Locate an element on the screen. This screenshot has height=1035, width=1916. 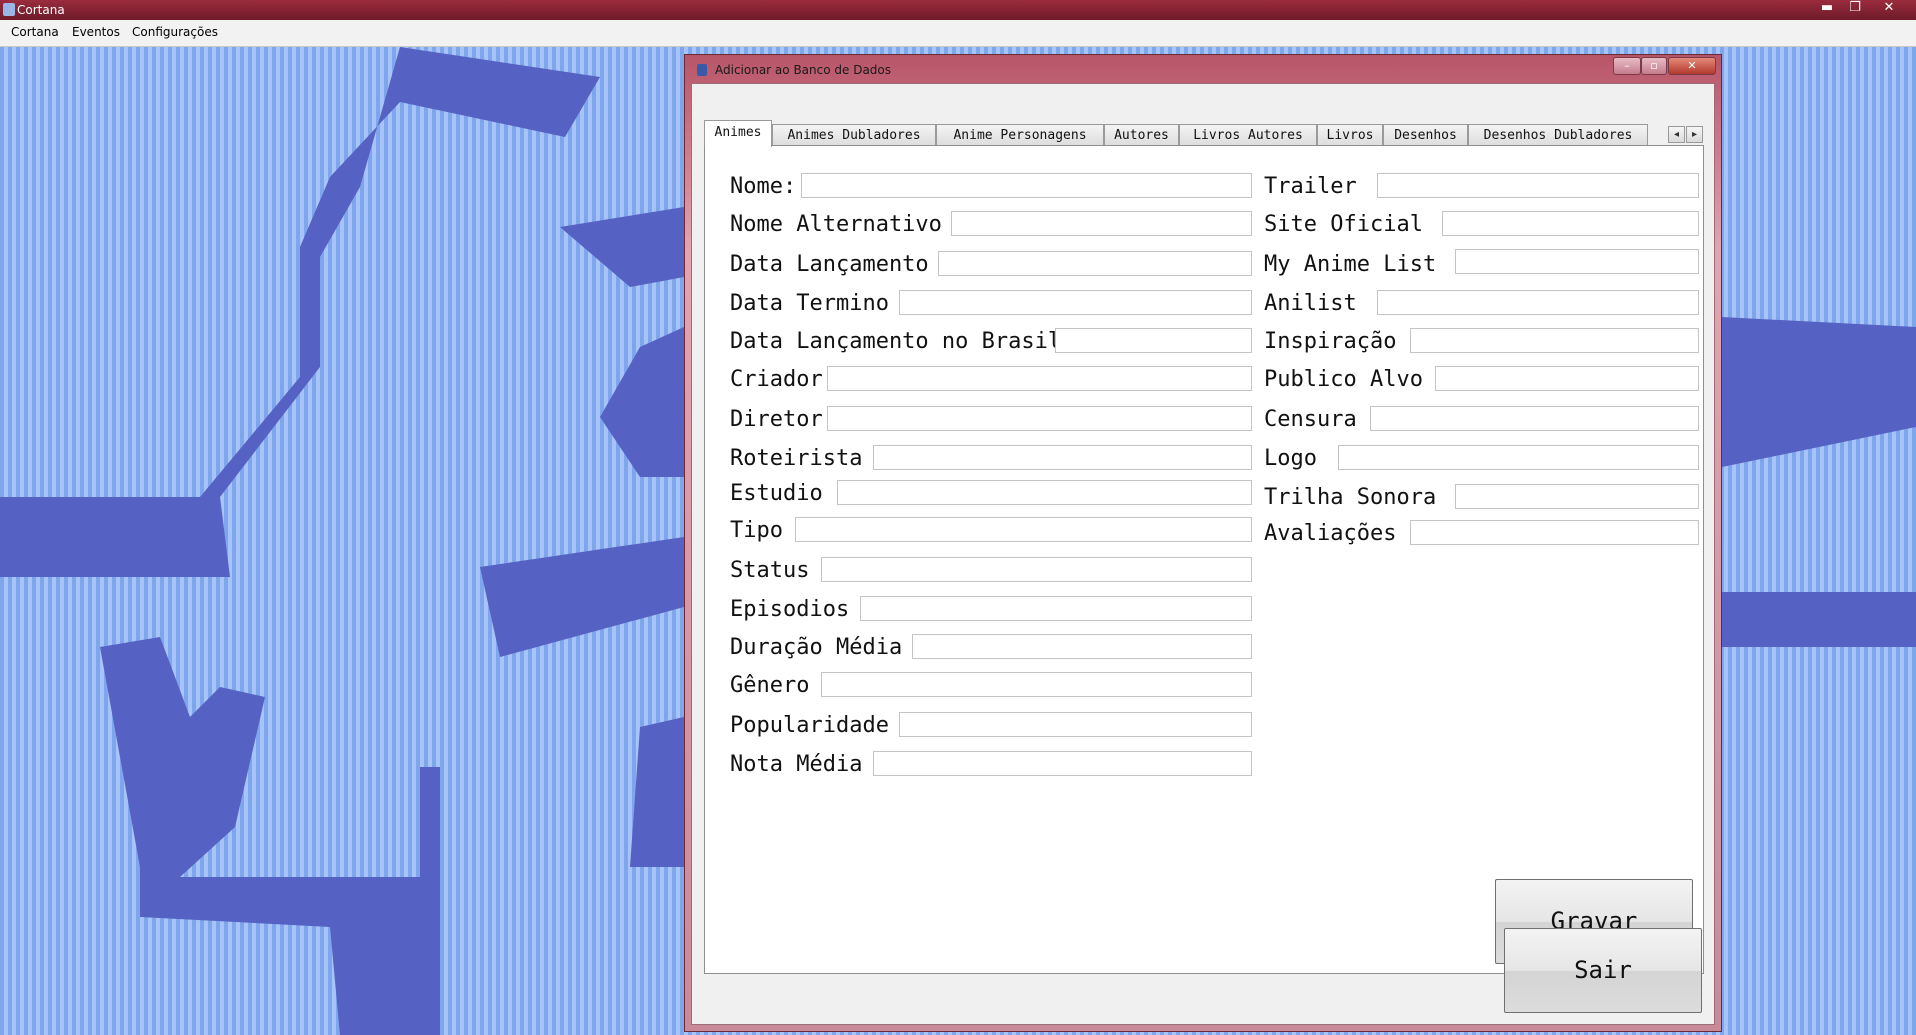
close-button: ✕ is located at coordinates (1889, 9).